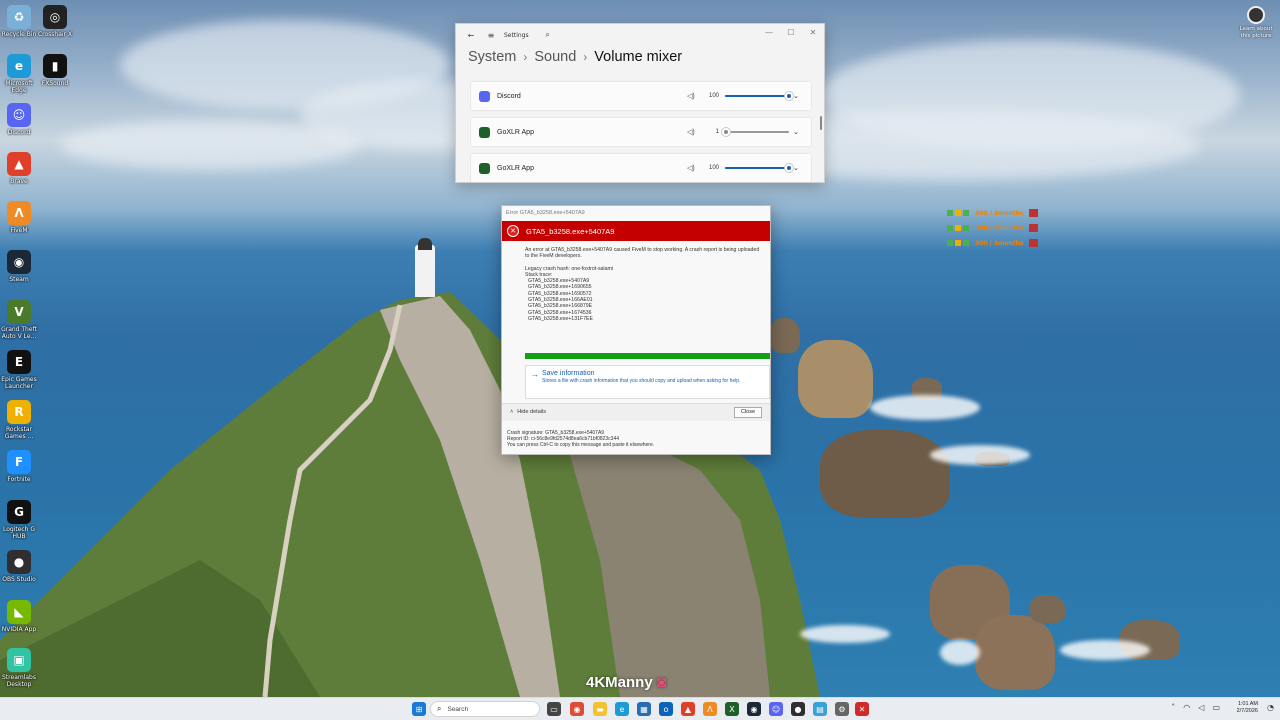 This screenshot has width=1280, height=720. I want to click on start-button: ⊞, so click(419, 709).